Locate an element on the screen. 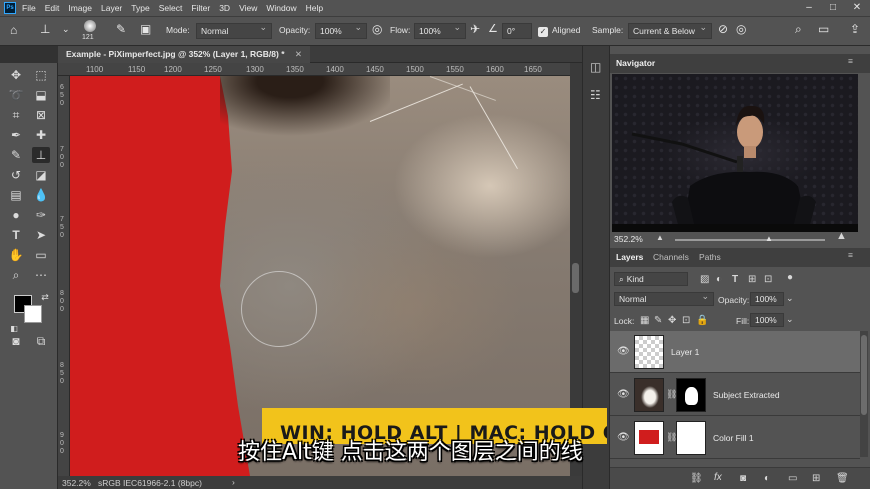 The image size is (870, 489). object-select-tool-icon: ⬓ is located at coordinates (41, 95).